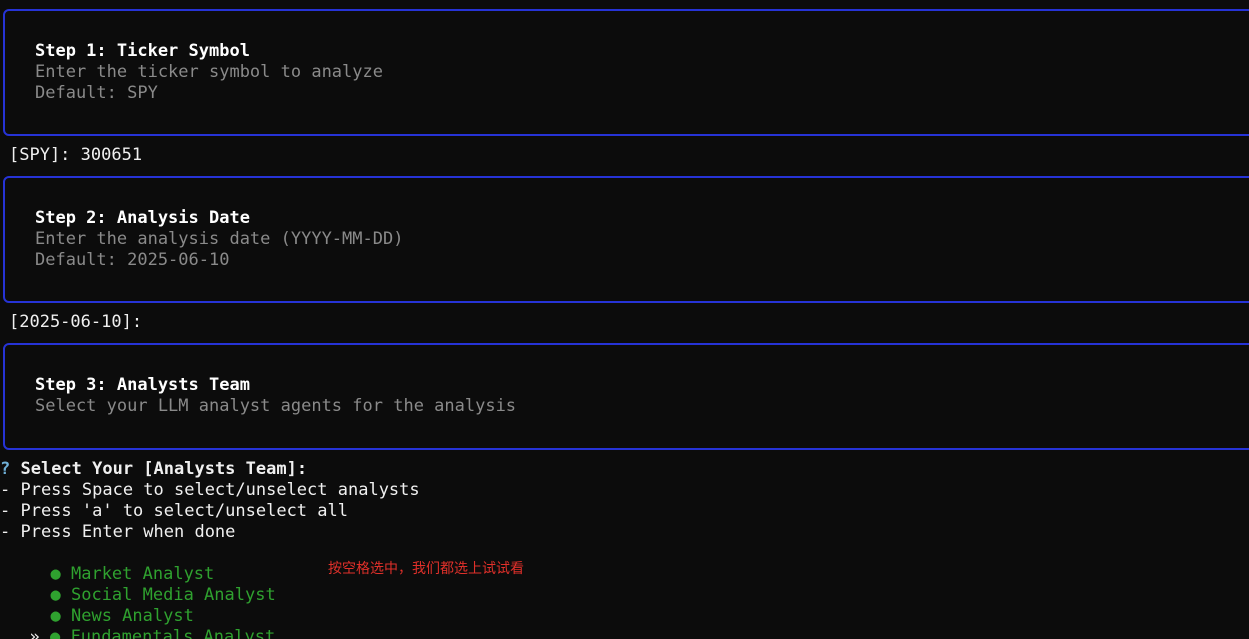 The height and width of the screenshot is (639, 1249). Describe the element at coordinates (118, 532) in the screenshot. I see `instruction-enter: - Press Enter when done` at that location.